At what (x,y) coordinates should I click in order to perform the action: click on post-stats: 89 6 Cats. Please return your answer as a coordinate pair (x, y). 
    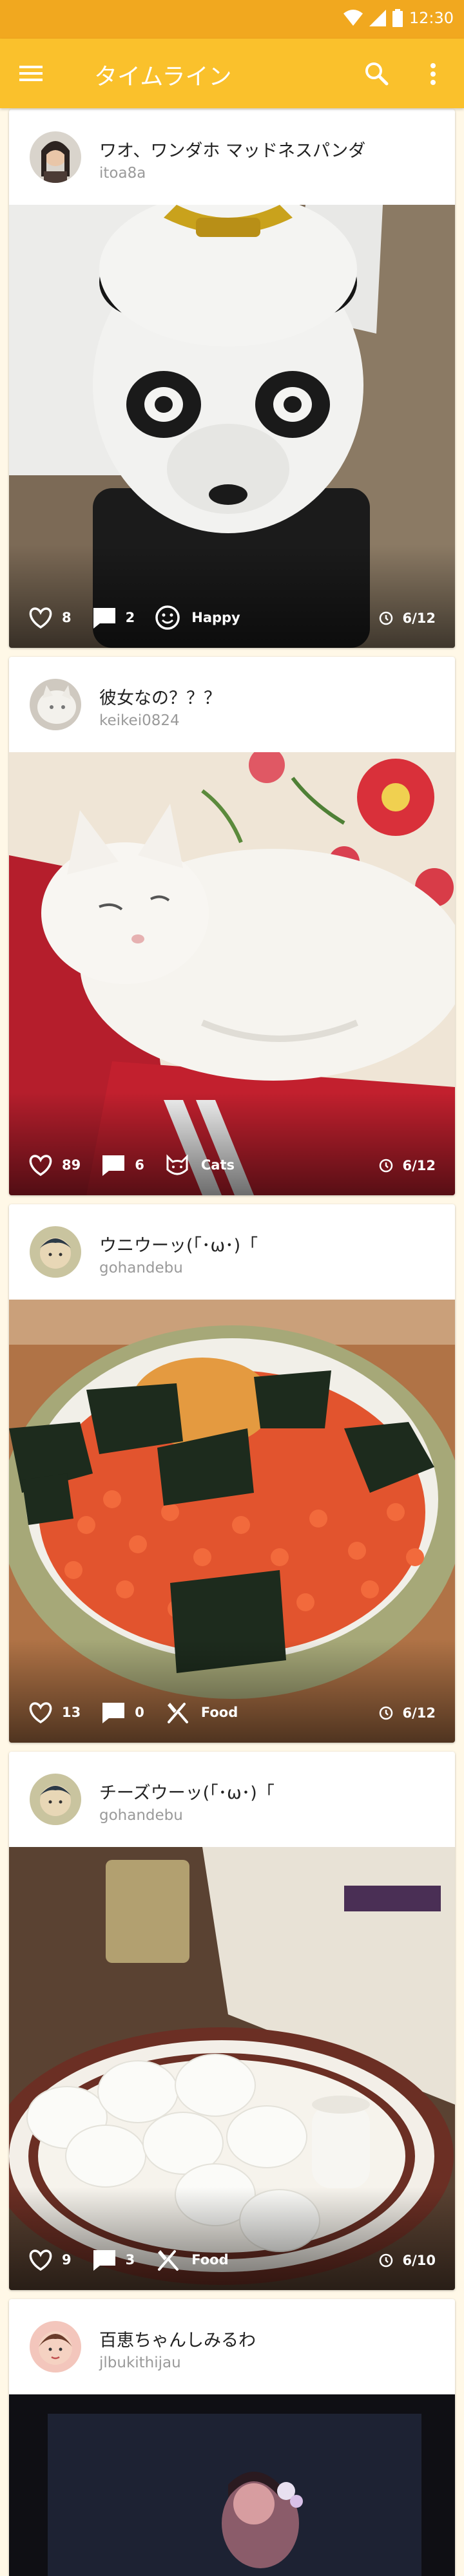
    Looking at the image, I should click on (130, 1165).